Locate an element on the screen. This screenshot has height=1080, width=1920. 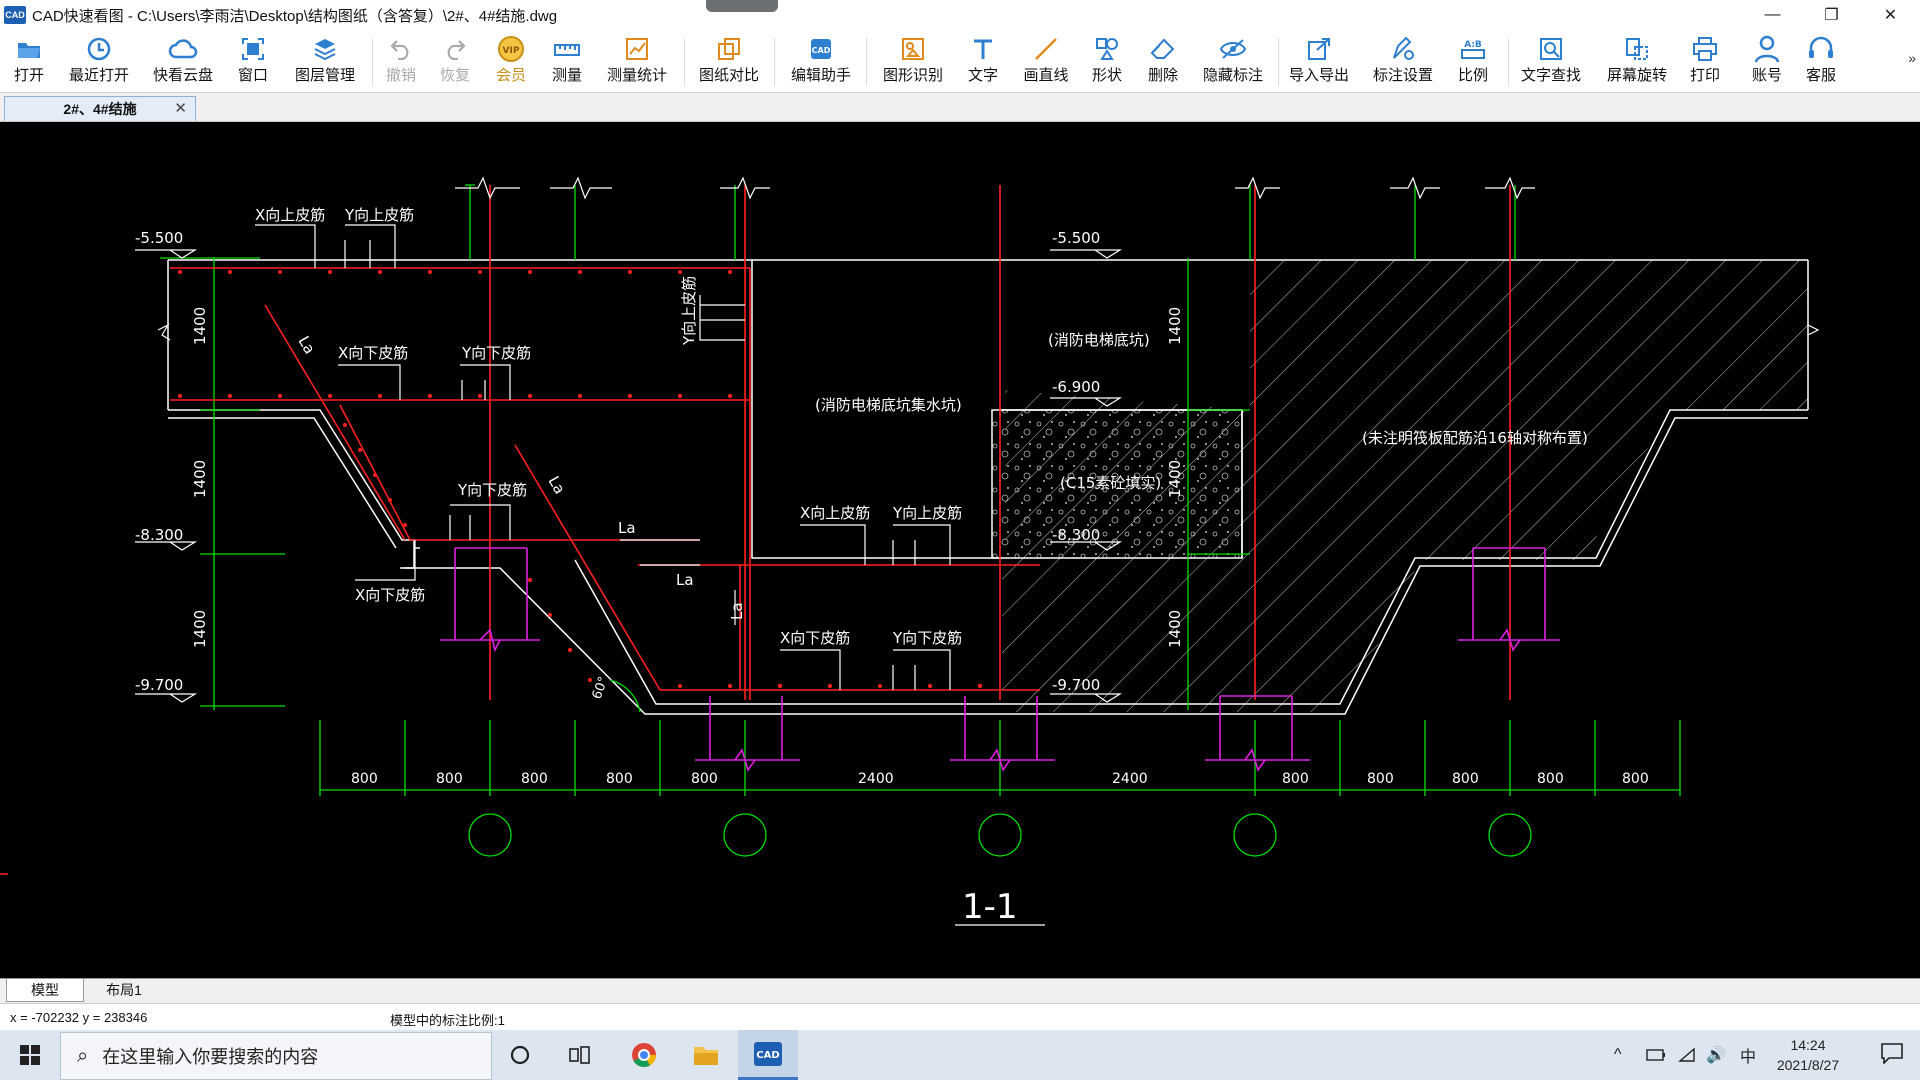
toolbar-edit-assistant-label: 编辑助手 is located at coordinates (820, 75).